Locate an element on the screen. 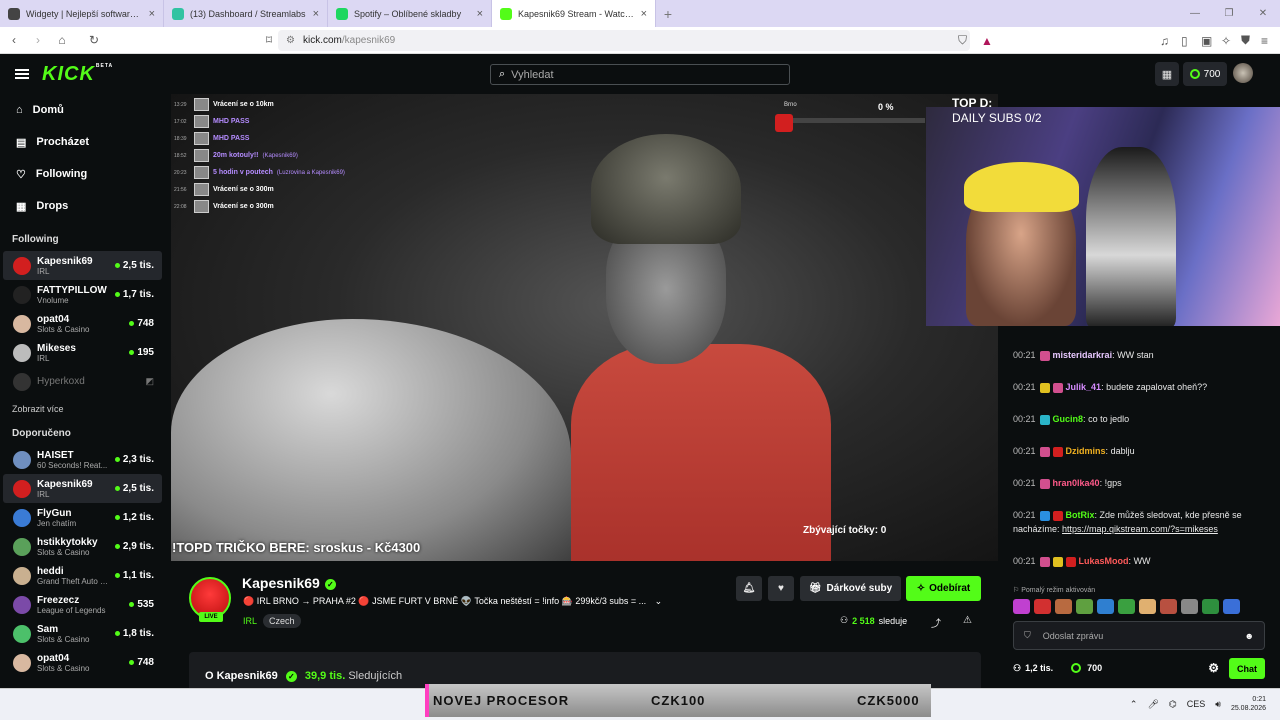  chat-text: dablju is located at coordinates (1122, 451).